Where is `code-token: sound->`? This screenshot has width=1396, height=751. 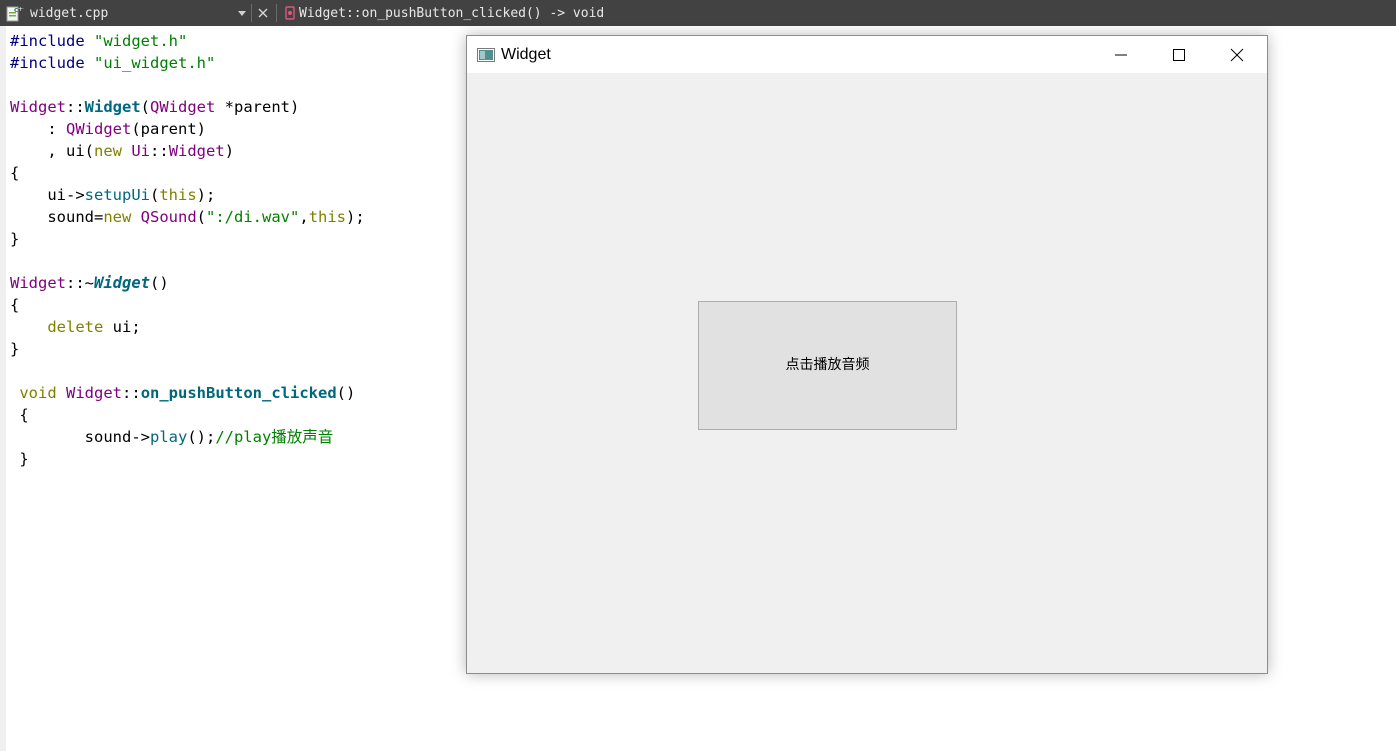
code-token: sound-> is located at coordinates (80, 437).